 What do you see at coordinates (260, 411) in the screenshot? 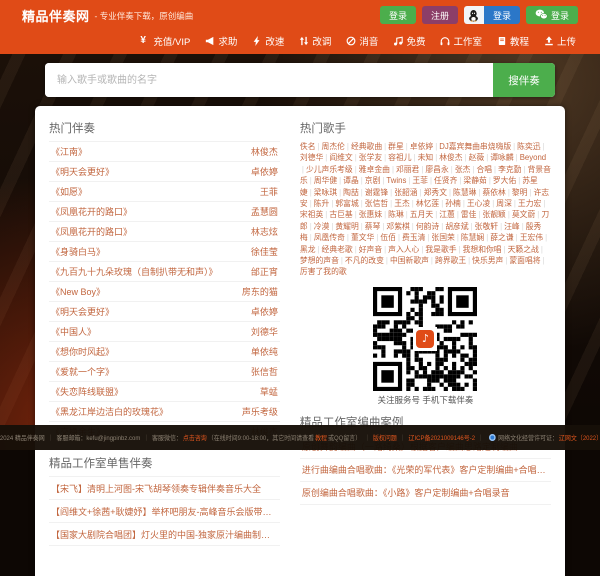
I see `artist-name: 声乐考级` at bounding box center [260, 411].